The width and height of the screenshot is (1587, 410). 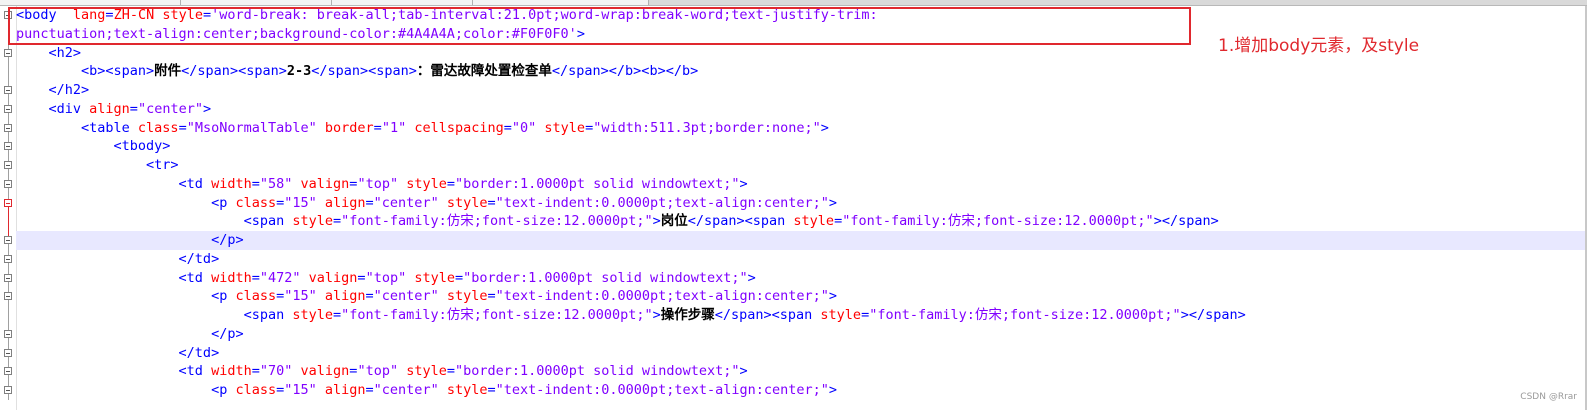 I want to click on code-token: lang, so click(x=89, y=15).